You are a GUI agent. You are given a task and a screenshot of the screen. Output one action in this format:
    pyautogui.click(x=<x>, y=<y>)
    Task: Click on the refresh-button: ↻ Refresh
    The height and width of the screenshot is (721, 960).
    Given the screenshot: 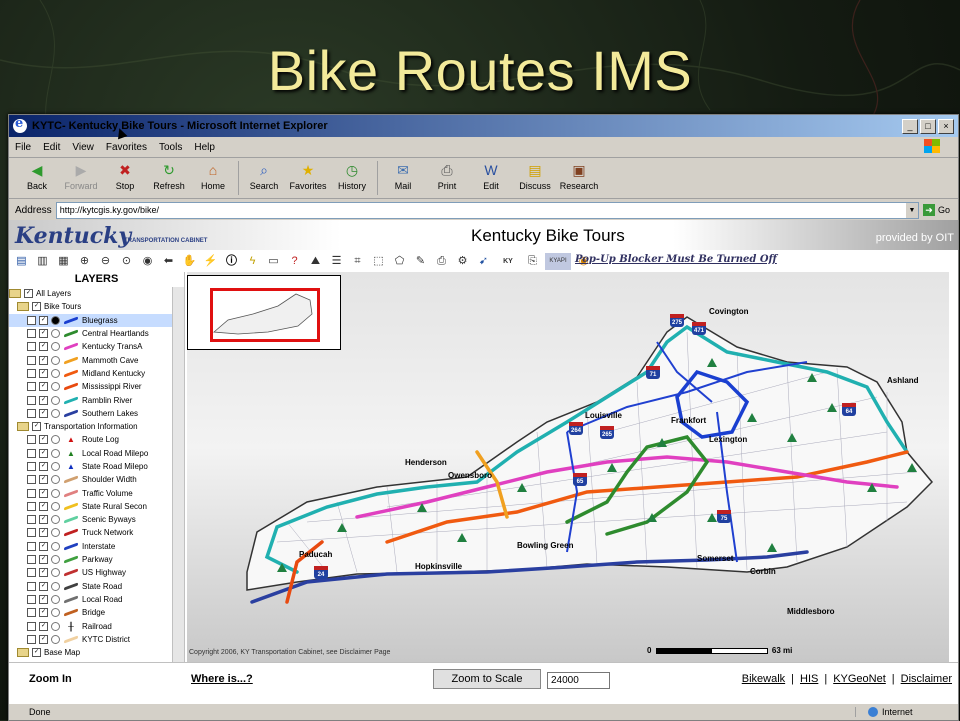 What is the action you would take?
    pyautogui.click(x=169, y=174)
    